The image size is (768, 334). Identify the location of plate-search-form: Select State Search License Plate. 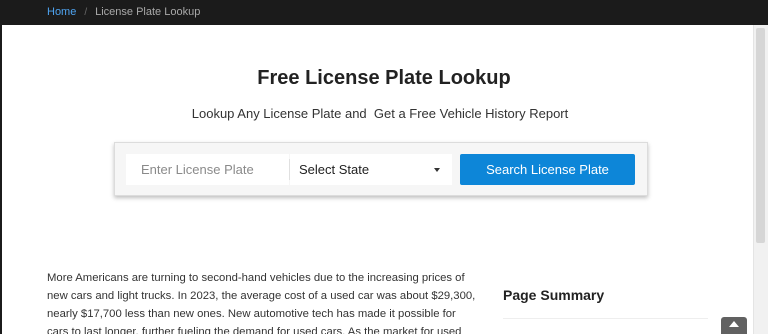
(381, 169).